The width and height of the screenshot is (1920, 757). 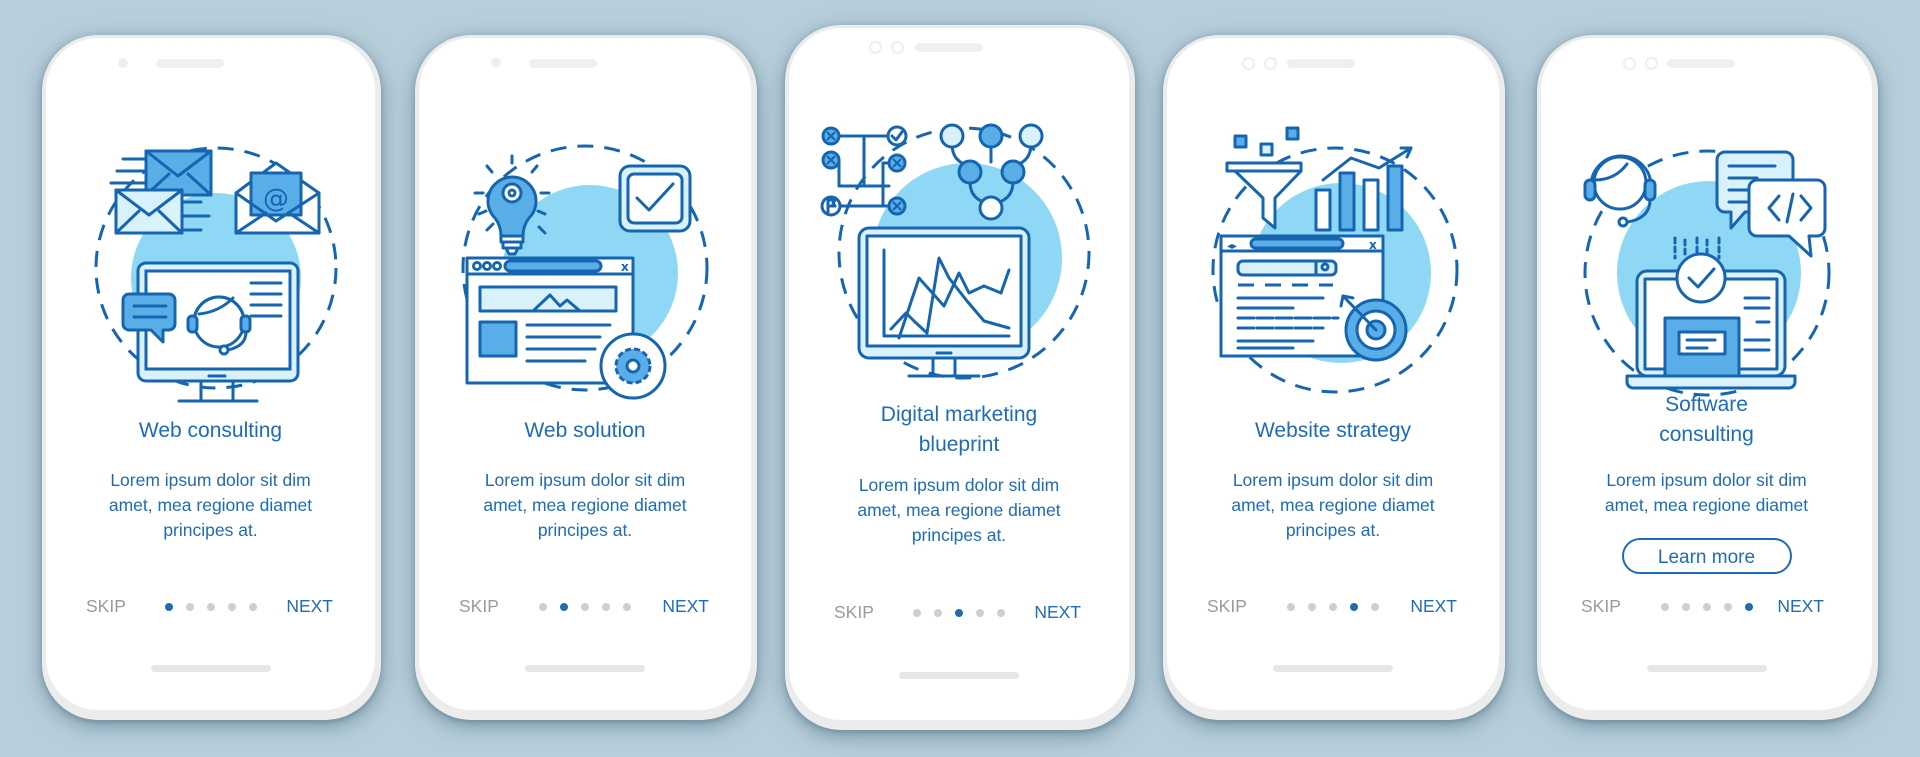 I want to click on growth-bar-chart-icon, so click(x=1363, y=189).